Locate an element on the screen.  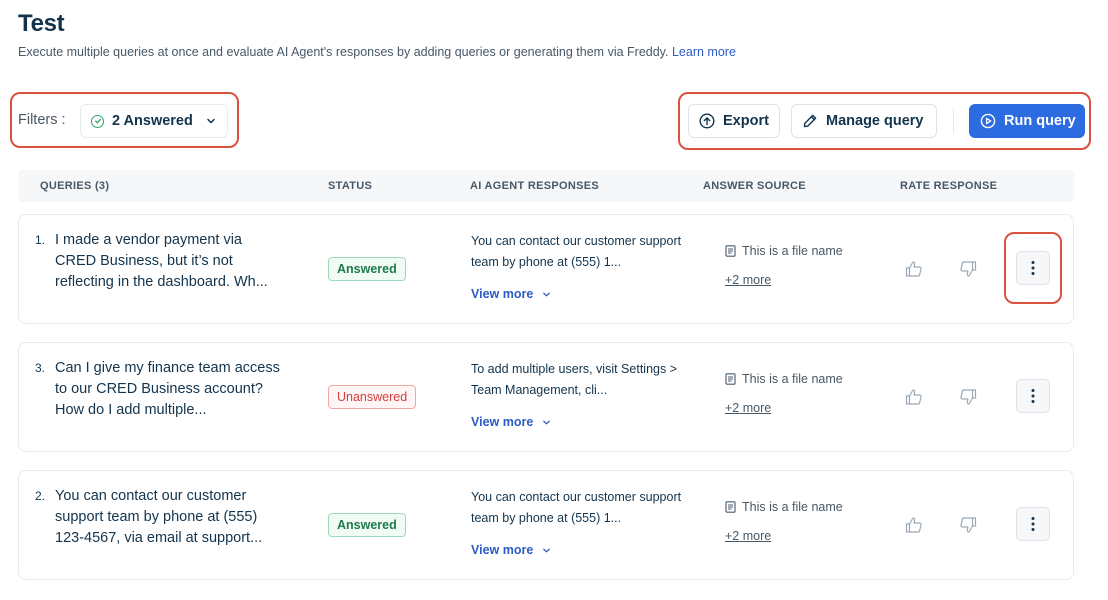
query-number: 3. is located at coordinates (40, 368).